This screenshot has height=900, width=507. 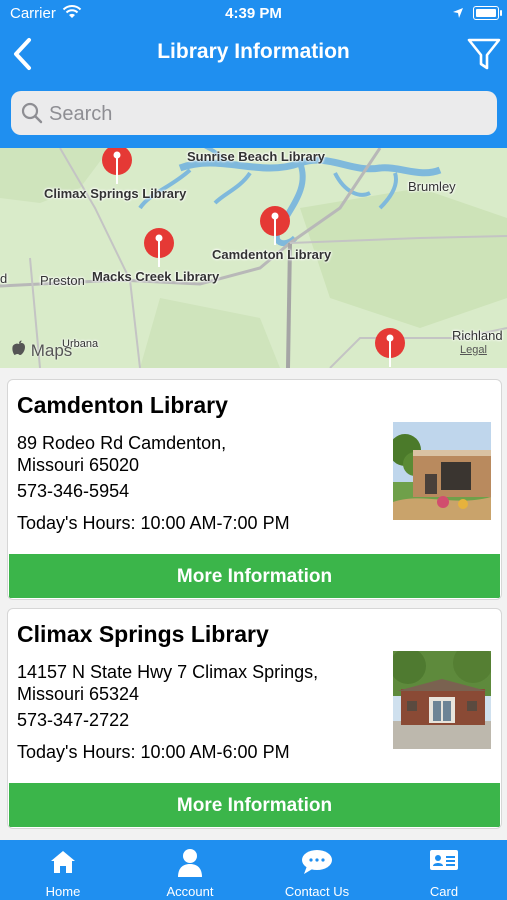 I want to click on tab-label: Contact Us, so click(x=317, y=891).